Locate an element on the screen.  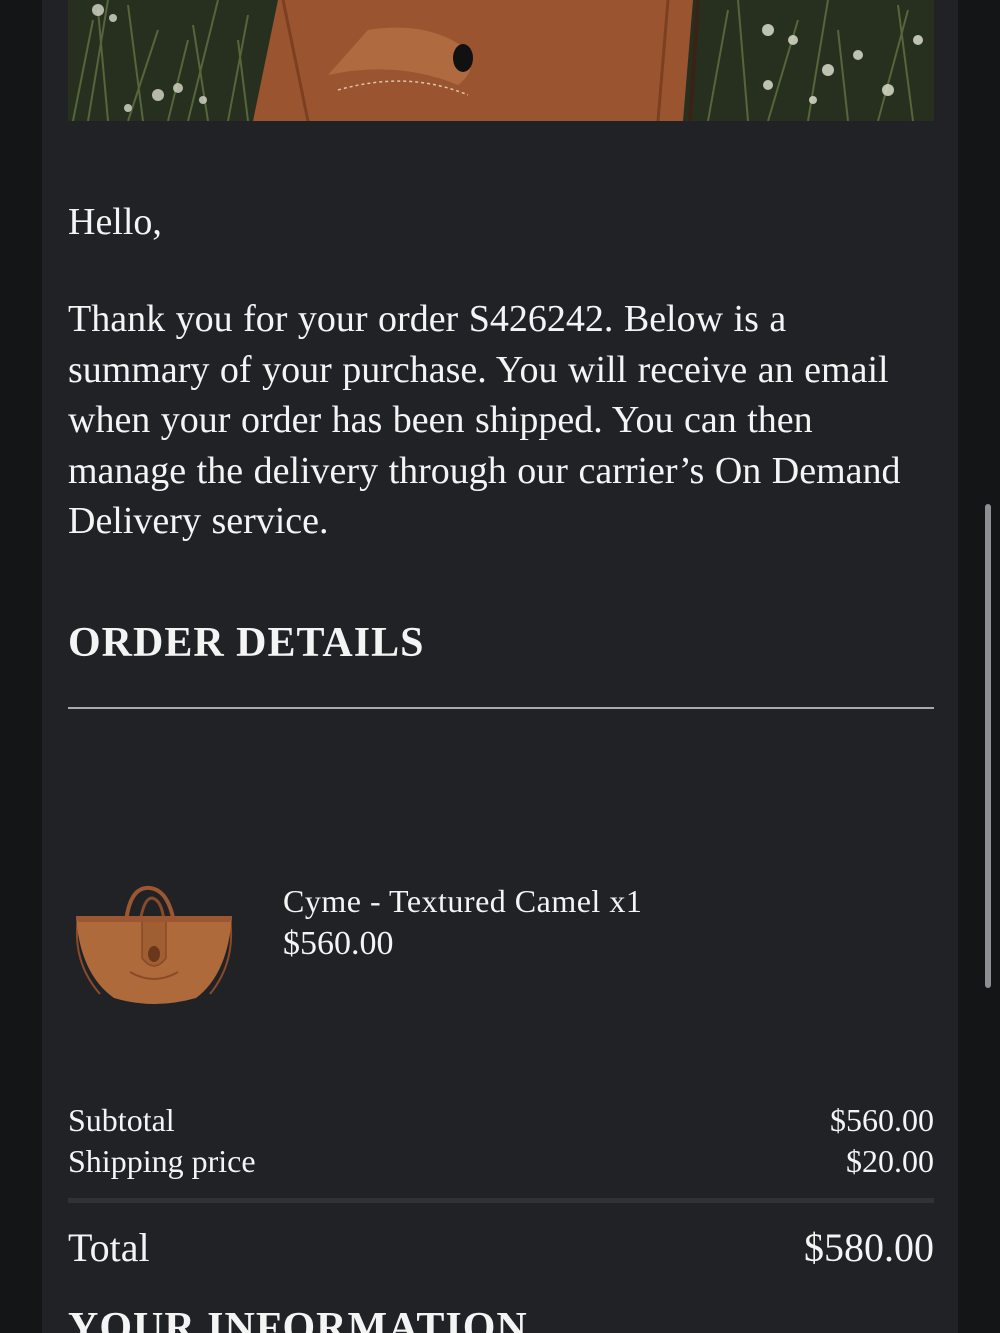
shipping-label: Shipping price is located at coordinates (162, 1161).